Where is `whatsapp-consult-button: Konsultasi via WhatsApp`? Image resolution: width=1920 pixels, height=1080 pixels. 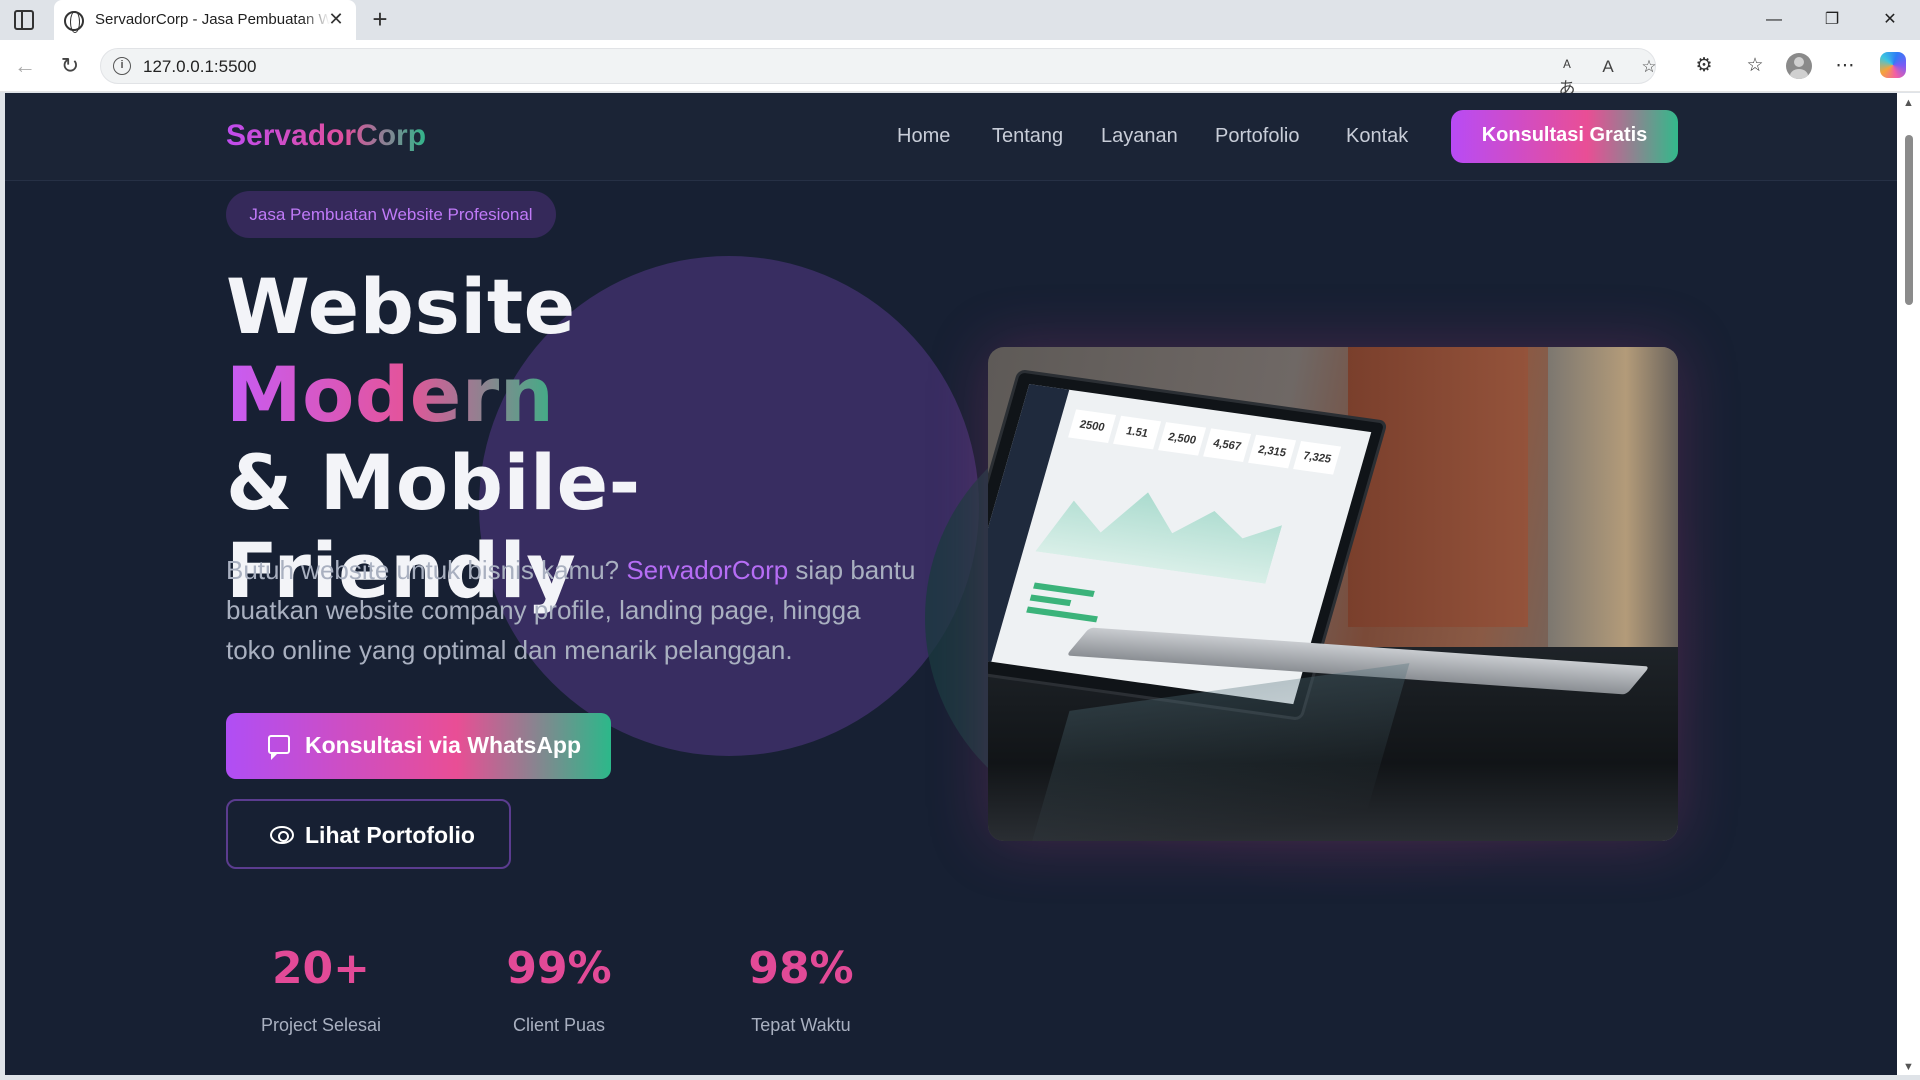
whatsapp-consult-button: Konsultasi via WhatsApp is located at coordinates (418, 746).